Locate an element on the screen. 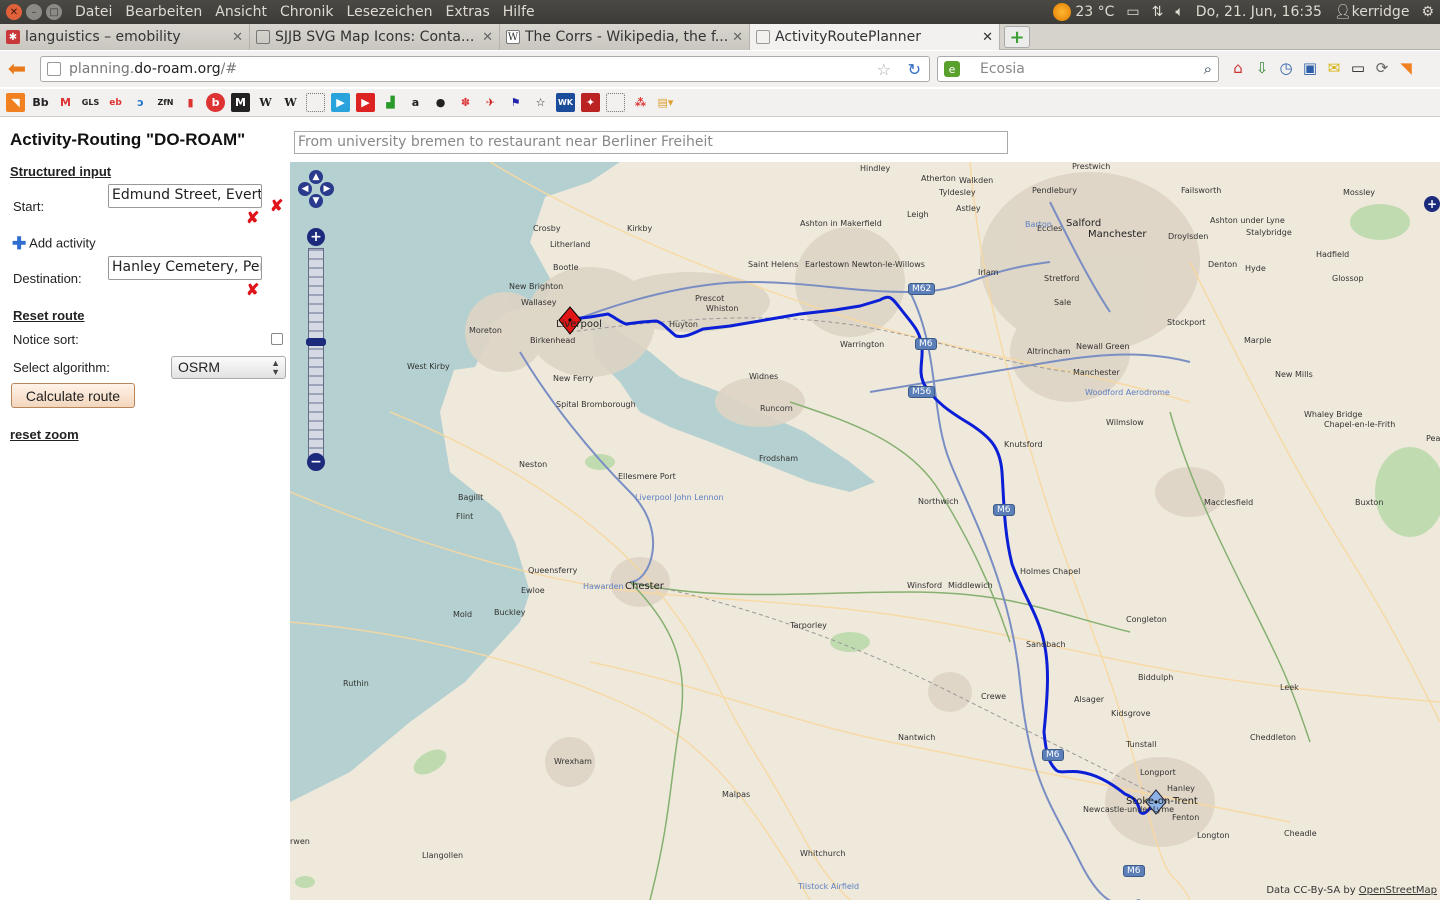  blank-page2-icon is located at coordinates (615, 102).